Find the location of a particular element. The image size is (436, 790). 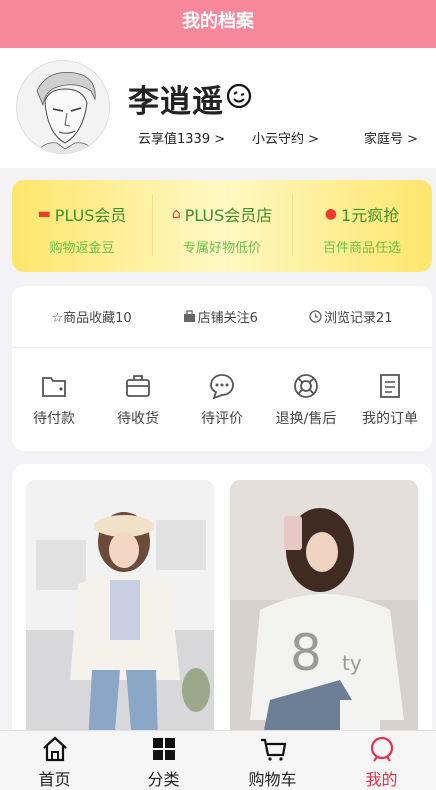

tab-cart: 购物车 is located at coordinates (272, 760).